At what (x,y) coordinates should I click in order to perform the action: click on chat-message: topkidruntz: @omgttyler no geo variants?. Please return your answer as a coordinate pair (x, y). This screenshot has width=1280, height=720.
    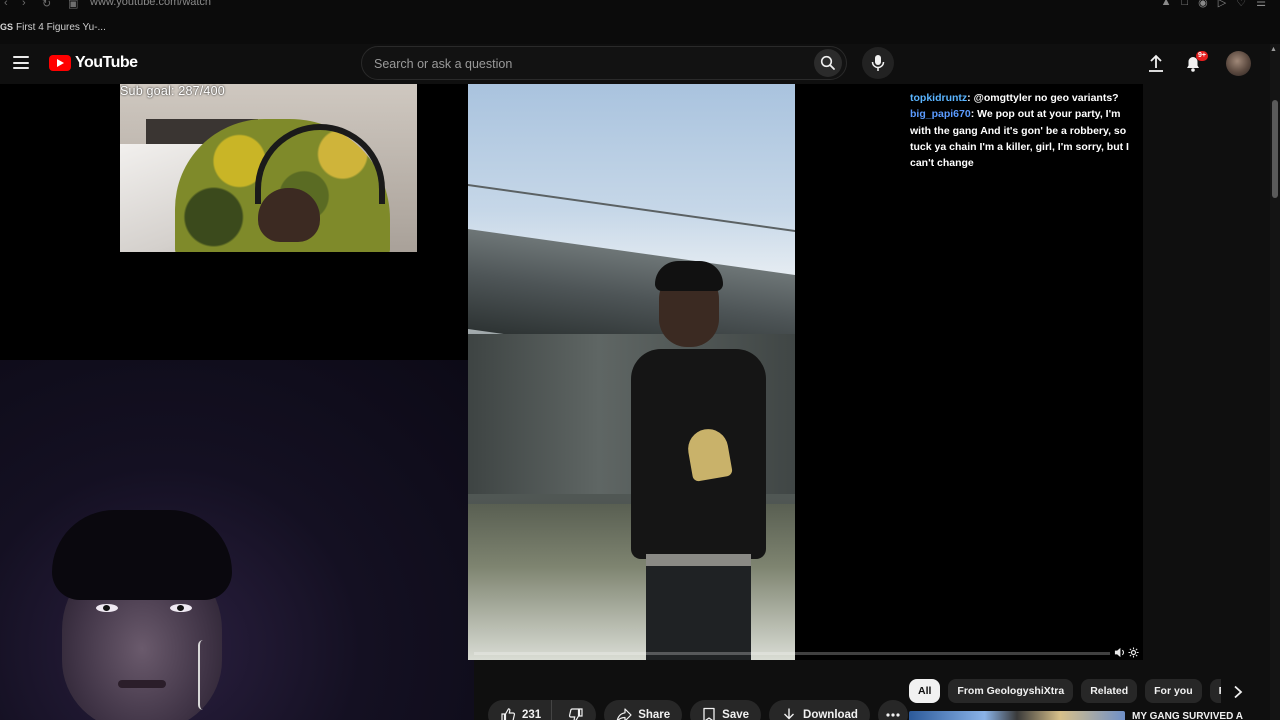
    Looking at the image, I should click on (1014, 98).